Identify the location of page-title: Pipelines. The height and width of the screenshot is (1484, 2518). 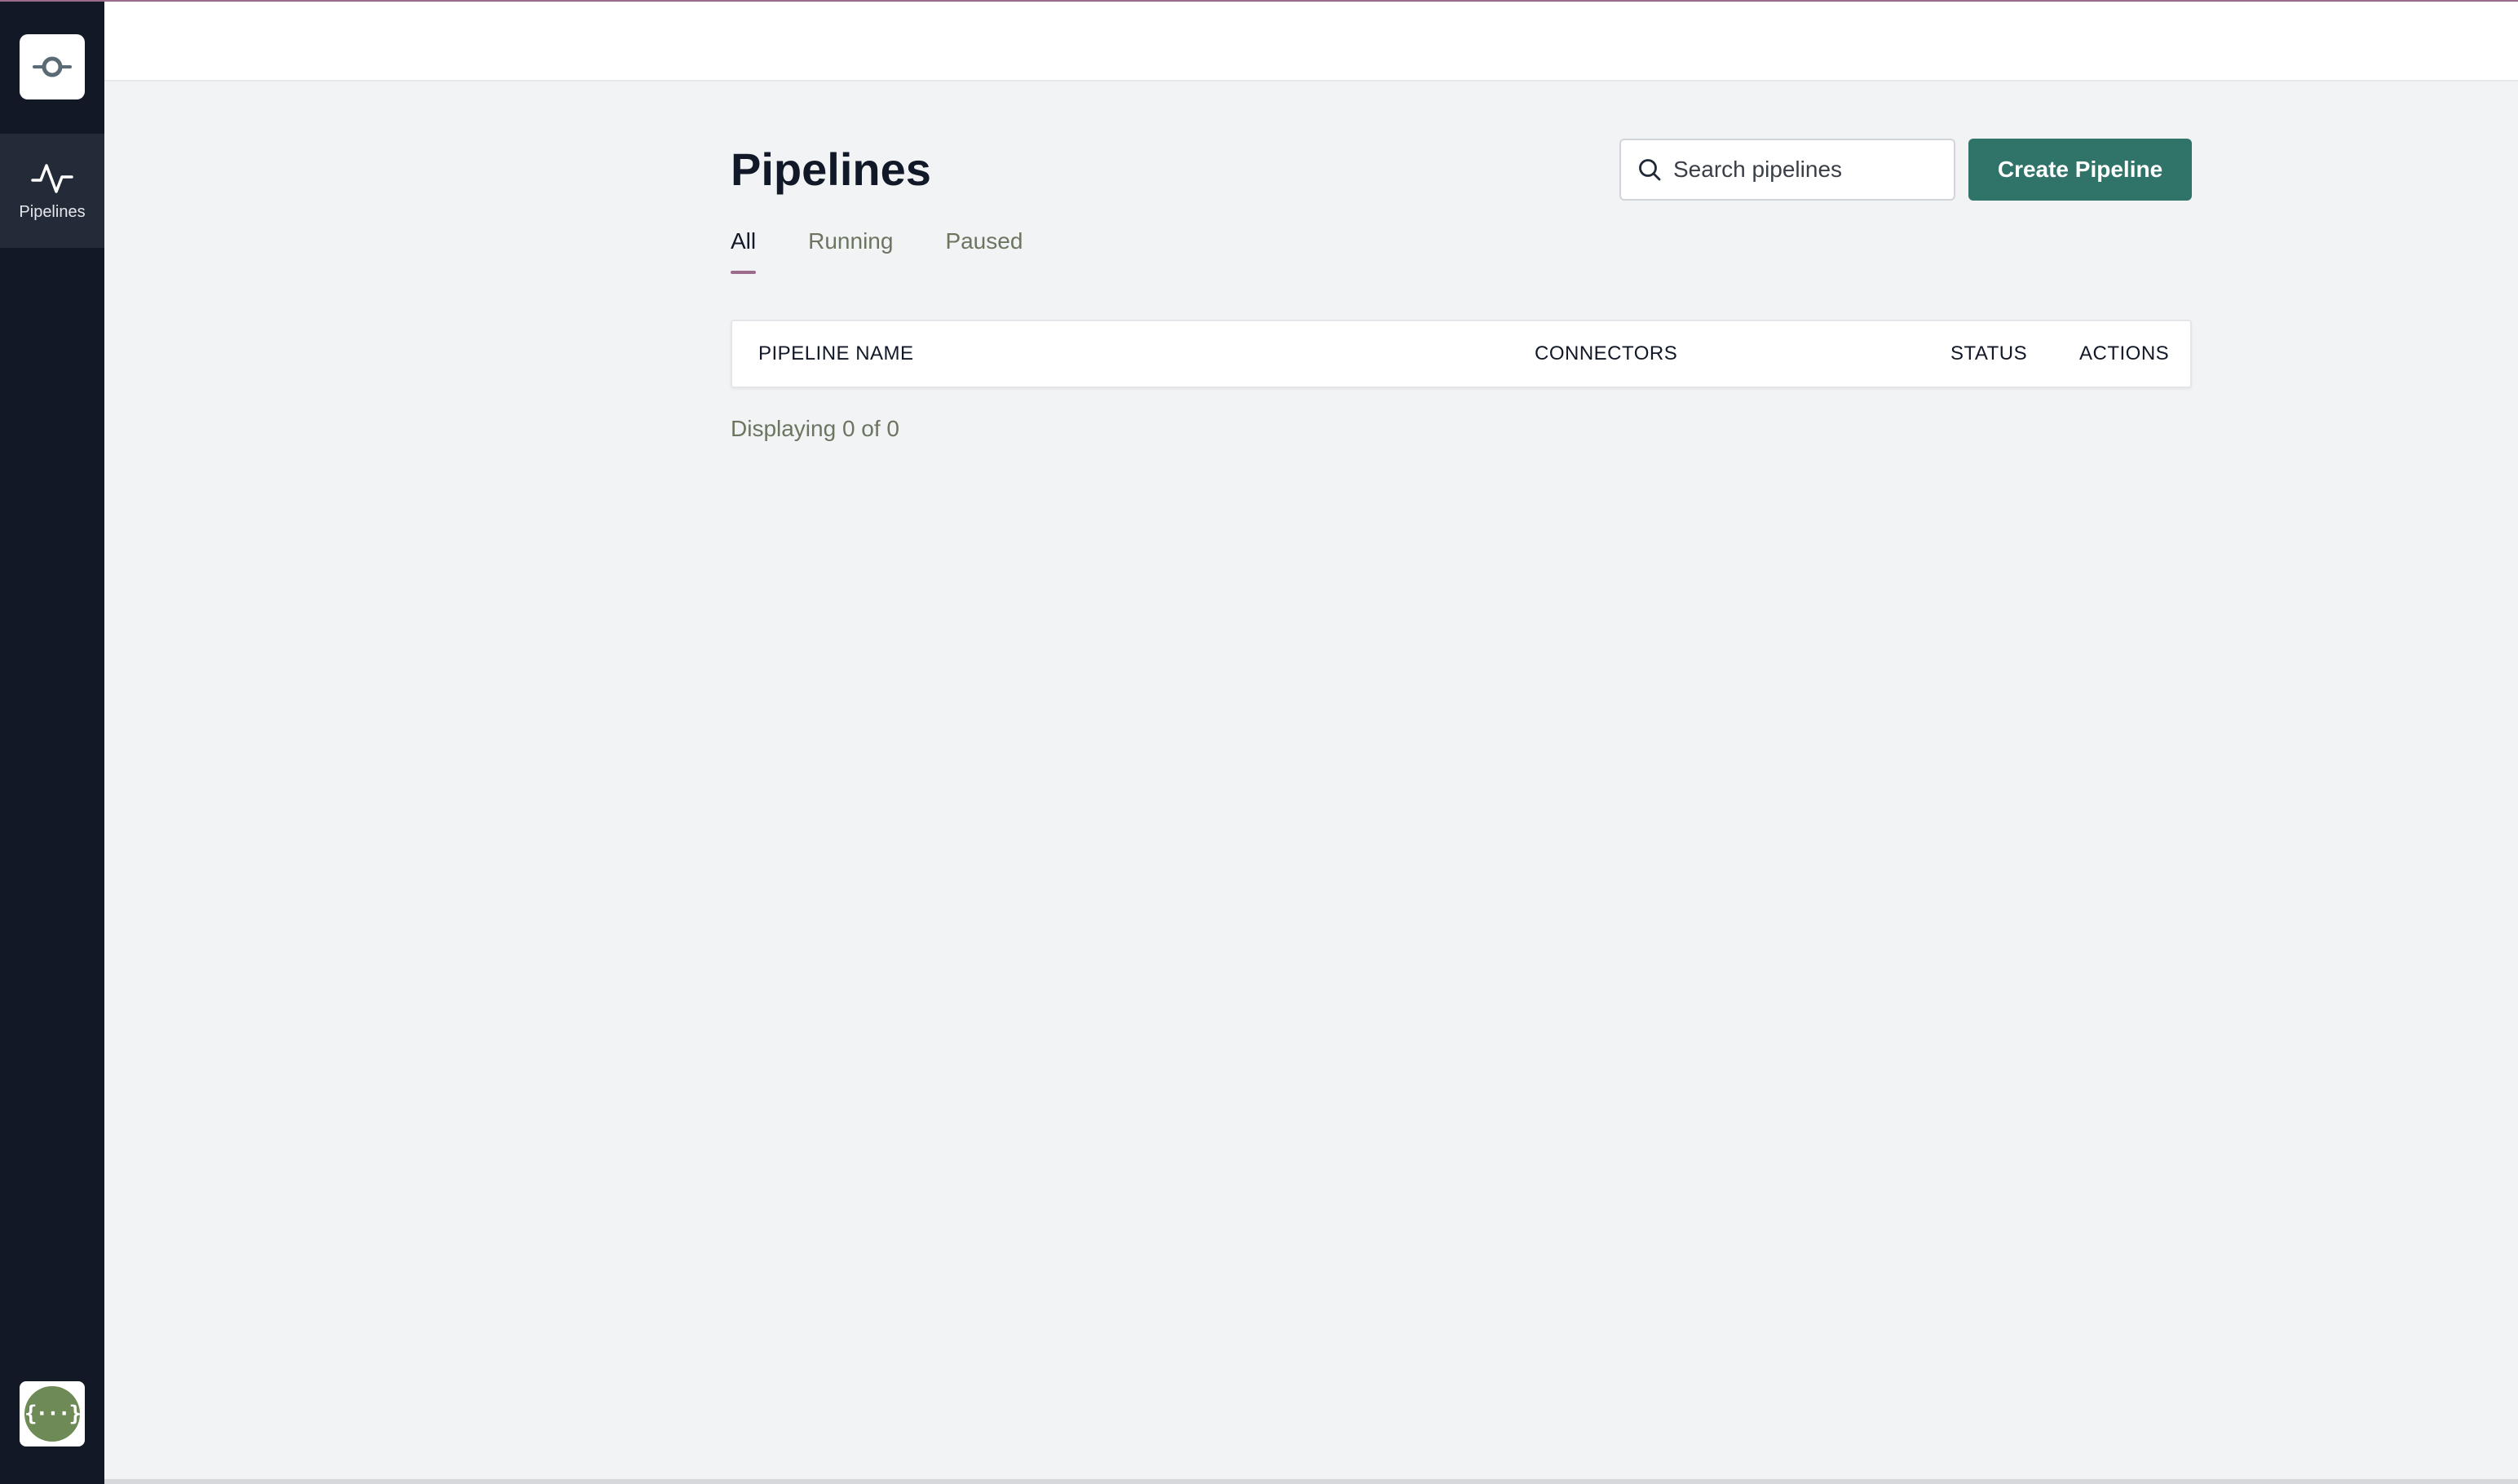
(831, 169).